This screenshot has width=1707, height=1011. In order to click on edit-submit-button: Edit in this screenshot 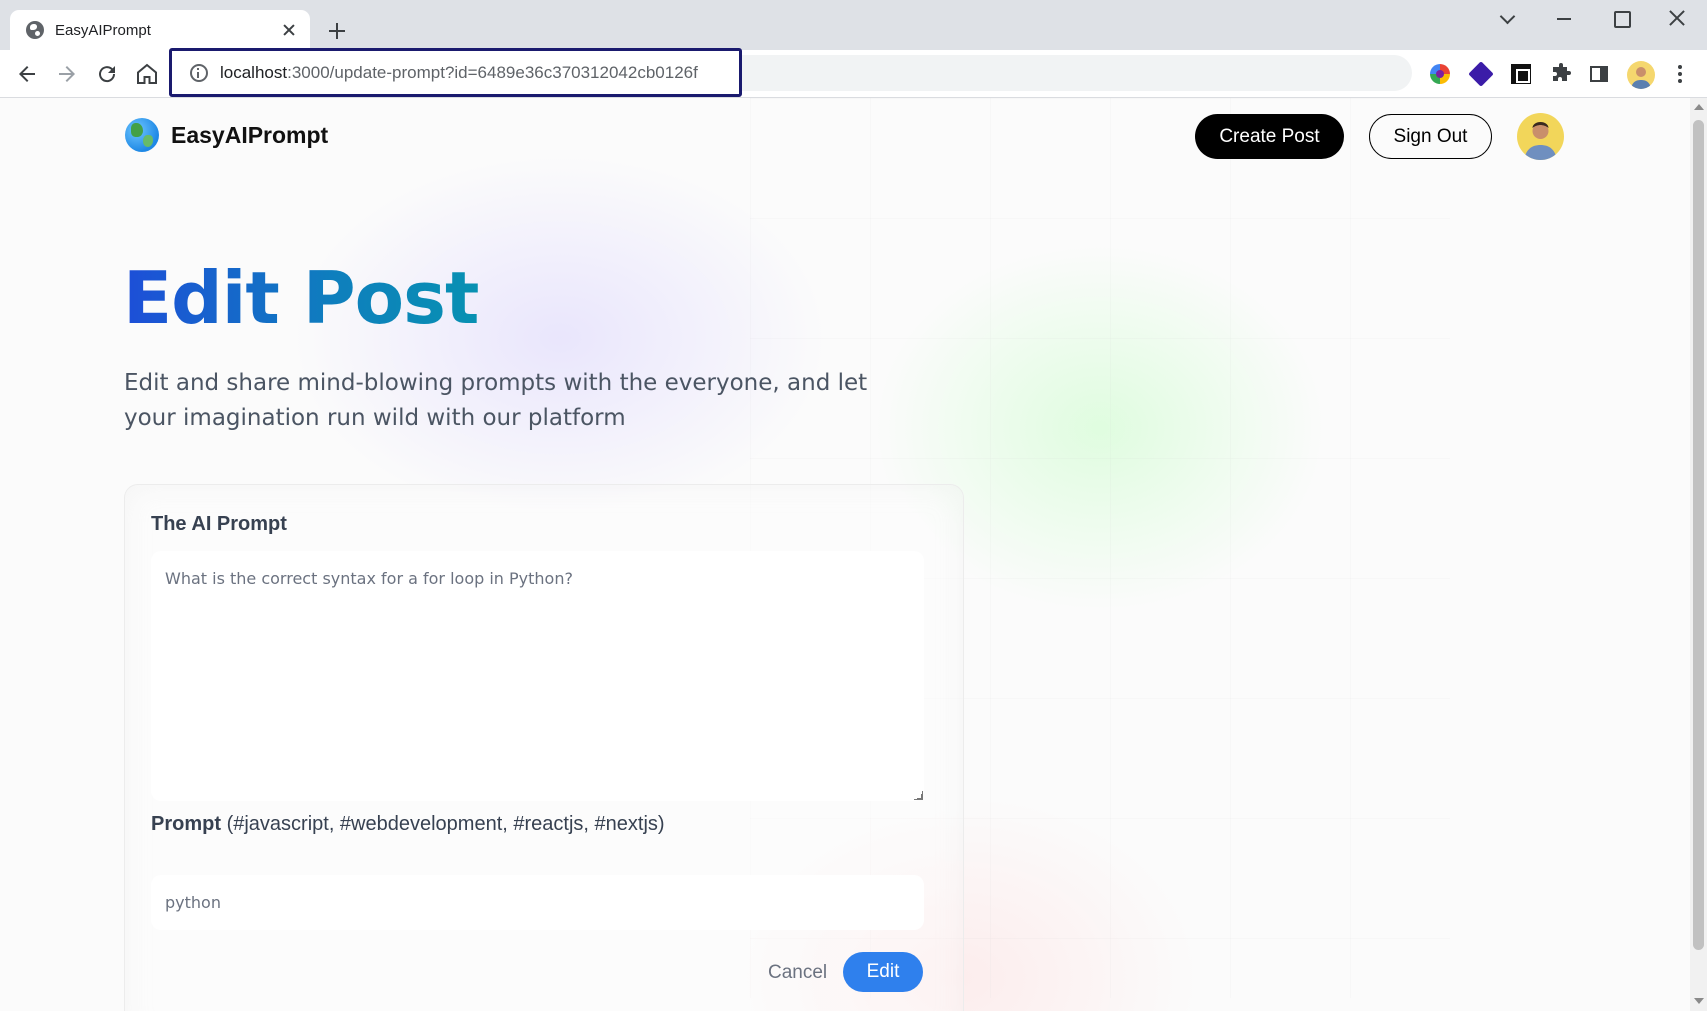, I will do `click(883, 972)`.